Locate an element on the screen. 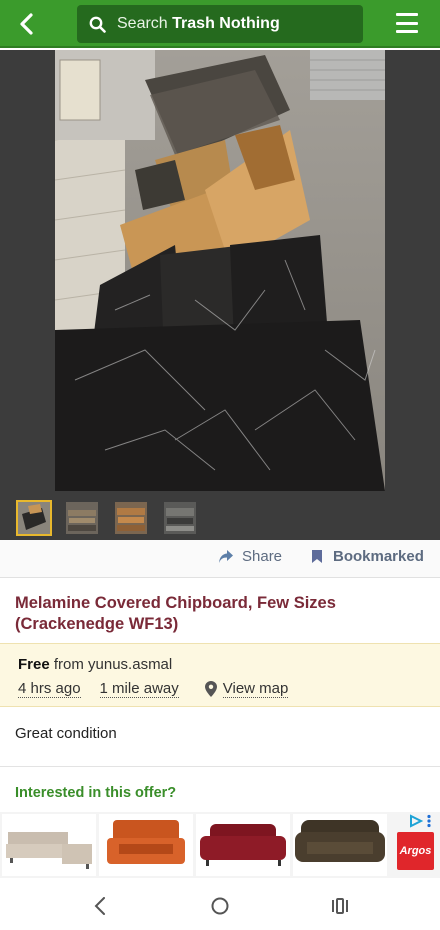 The width and height of the screenshot is (440, 930). map-pin-icon is located at coordinates (210, 689).